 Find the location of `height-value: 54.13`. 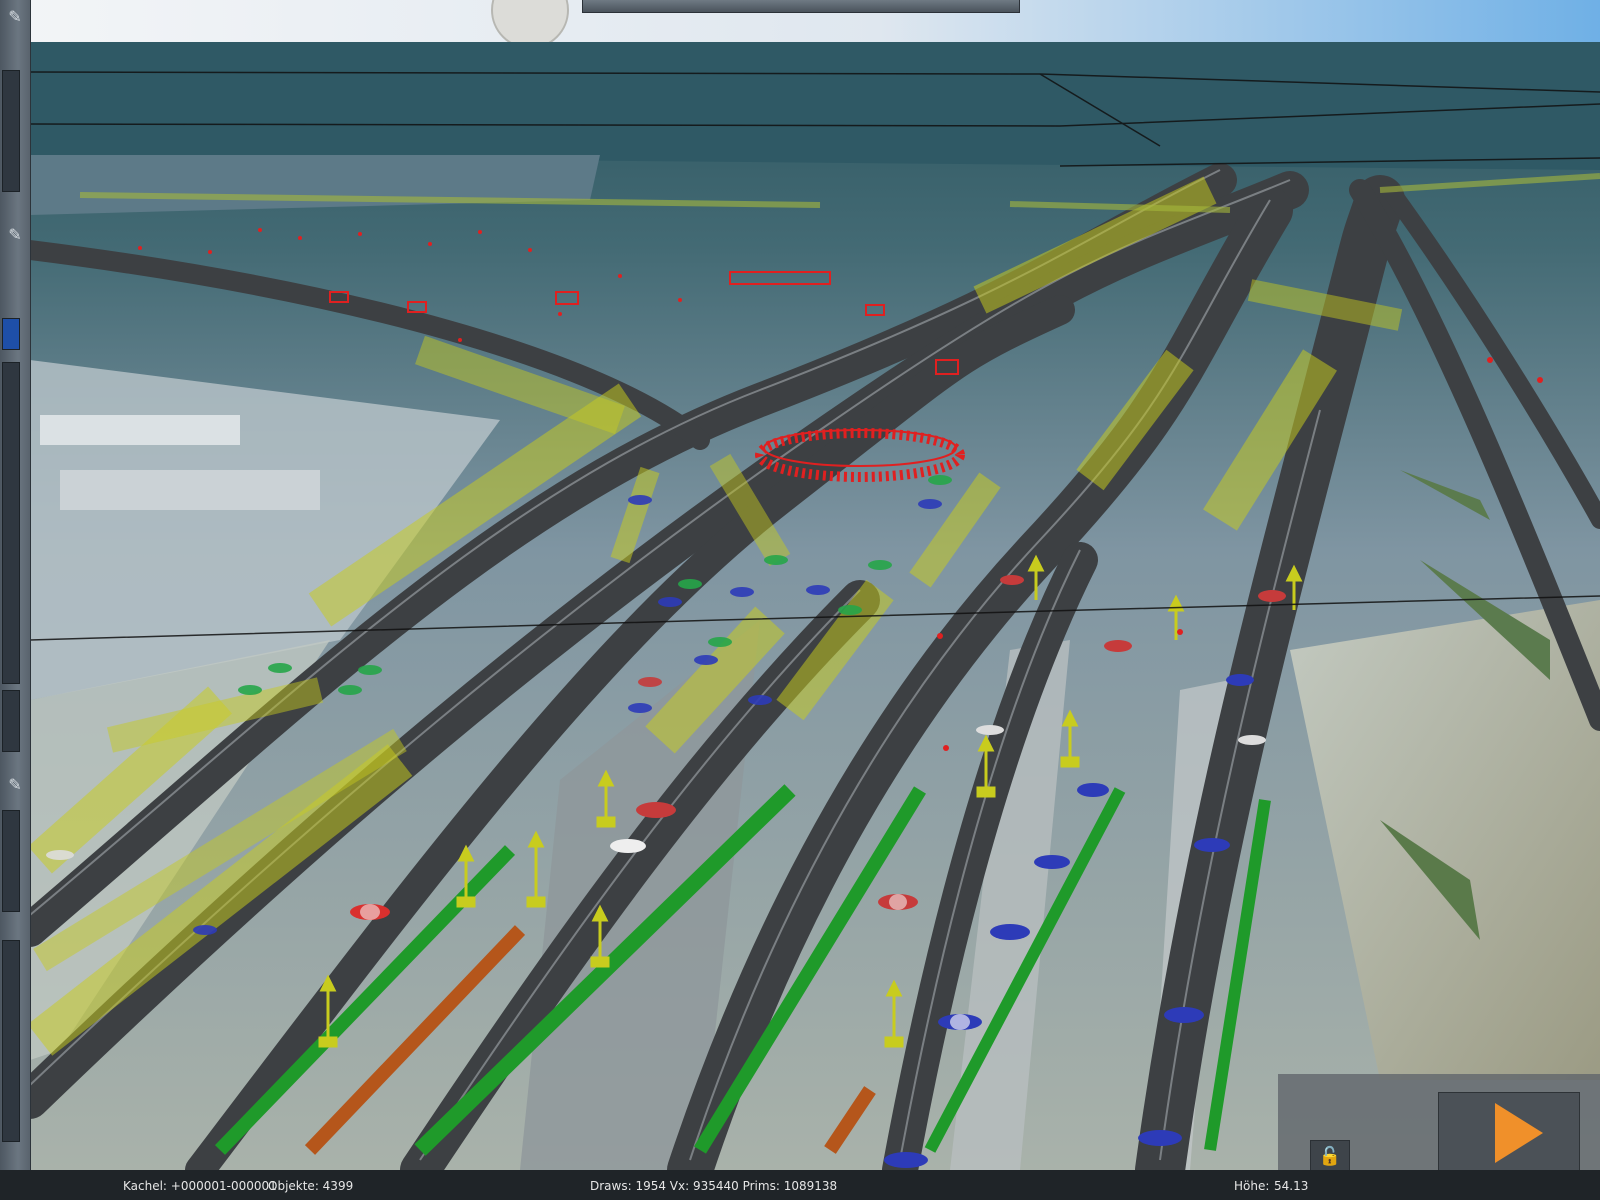

height-value: 54.13 is located at coordinates (1291, 1186).